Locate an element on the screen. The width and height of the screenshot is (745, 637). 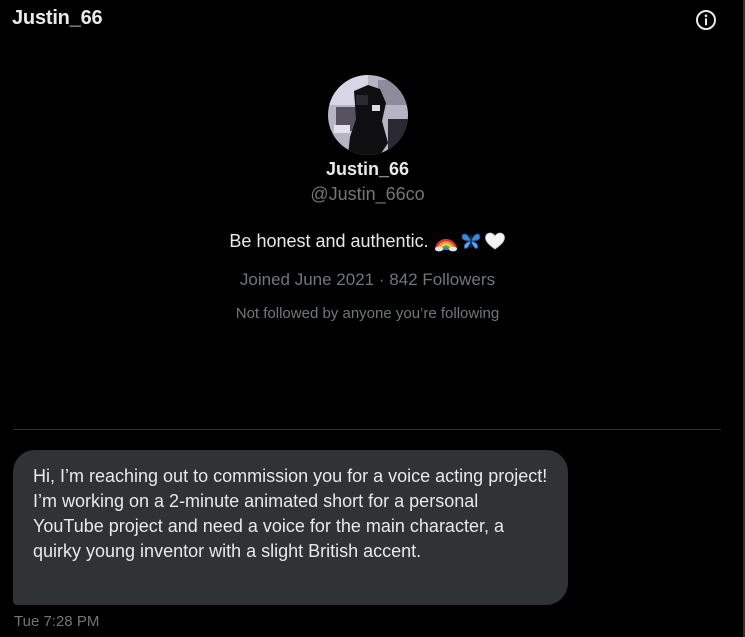
avatar is located at coordinates (367, 115).